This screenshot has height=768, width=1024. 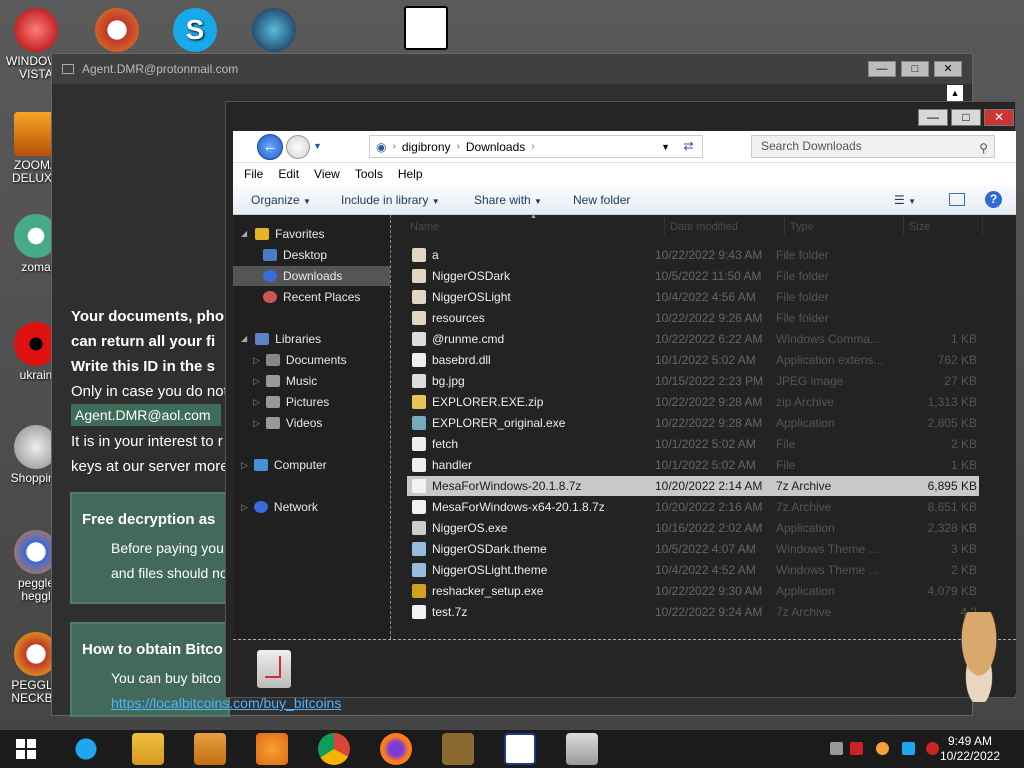 I want to click on file-date: 10/15/2022 2:23 PM, so click(x=709, y=381).